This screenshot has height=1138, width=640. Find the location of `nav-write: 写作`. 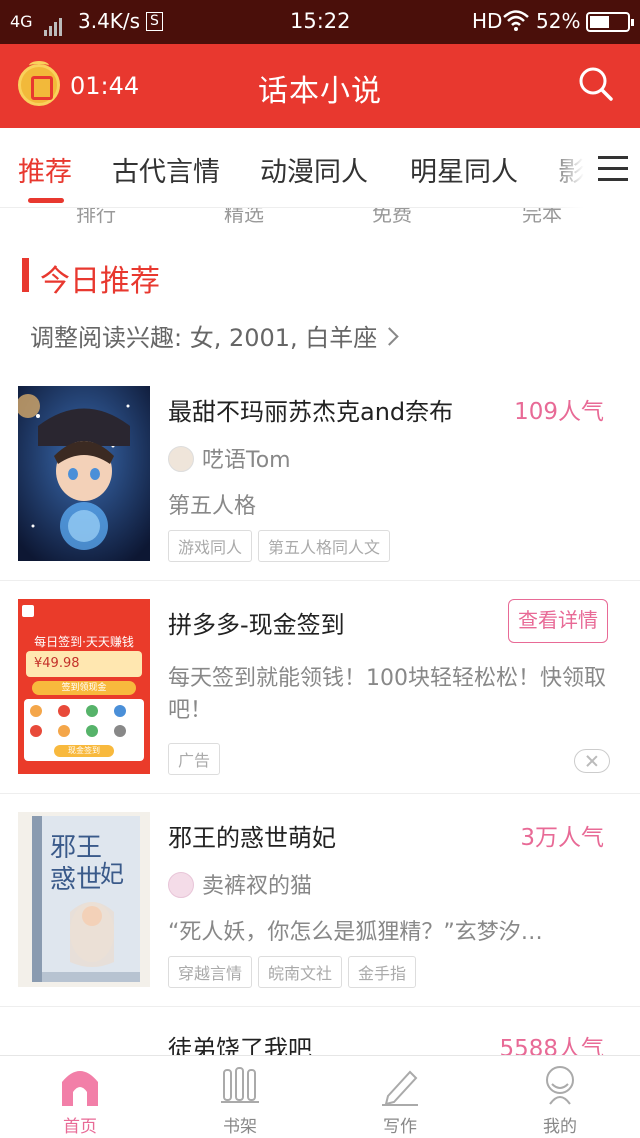

nav-write: 写作 is located at coordinates (400, 1097).